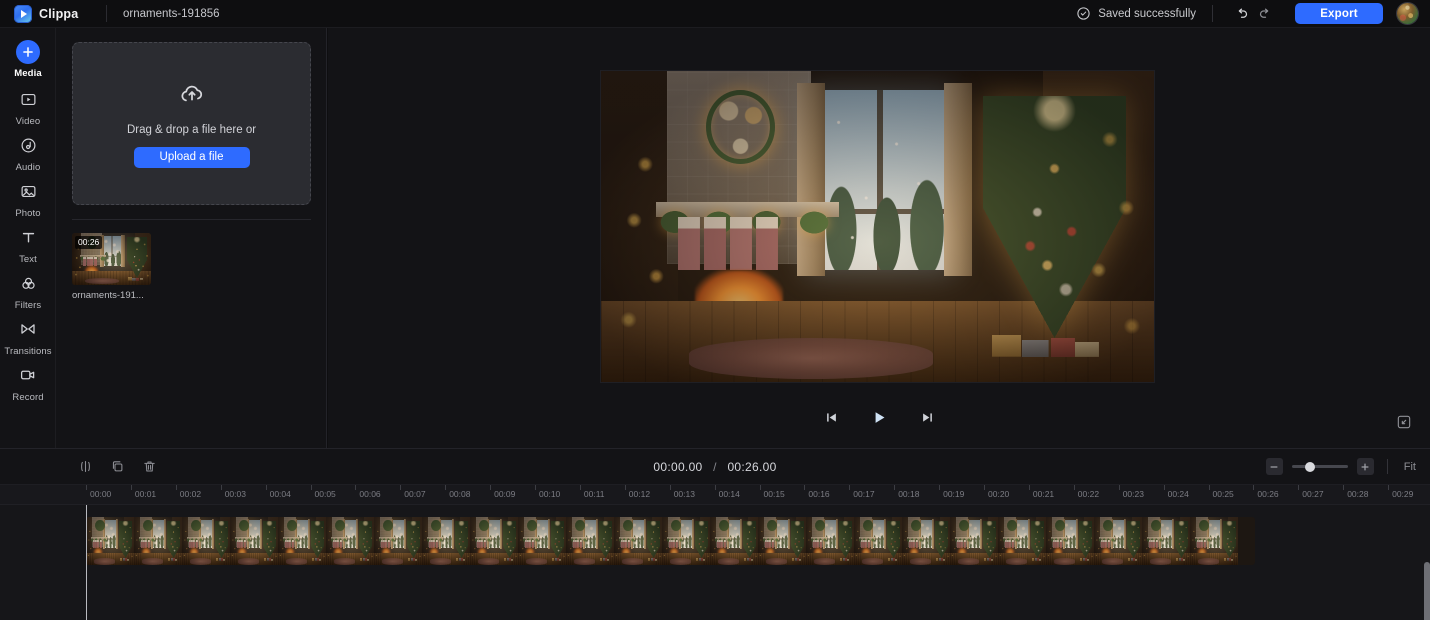 Image resolution: width=1430 pixels, height=620 pixels. What do you see at coordinates (460, 494) in the screenshot?
I see `ruler-tick-label: 00:08` at bounding box center [460, 494].